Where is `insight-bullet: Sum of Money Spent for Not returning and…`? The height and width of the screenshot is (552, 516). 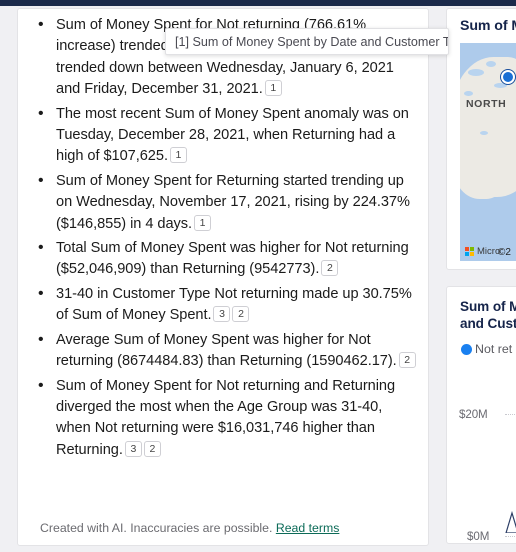
insight-bullet: Sum of Money Spent for Not returning and… is located at coordinates (223, 418).